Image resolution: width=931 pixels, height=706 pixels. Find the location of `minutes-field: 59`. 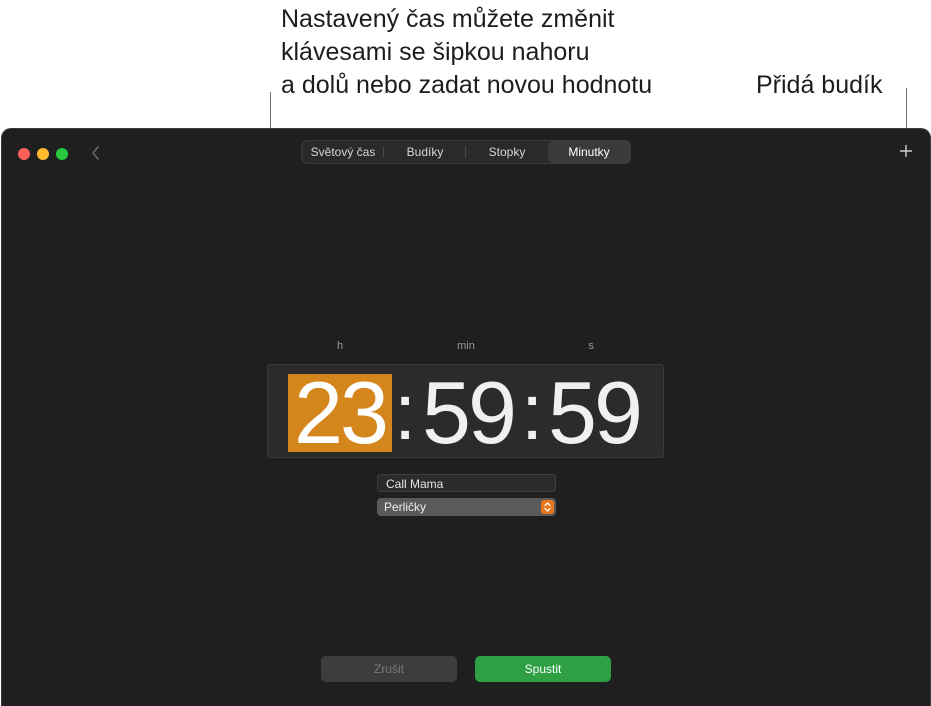

minutes-field: 59 is located at coordinates (468, 413).